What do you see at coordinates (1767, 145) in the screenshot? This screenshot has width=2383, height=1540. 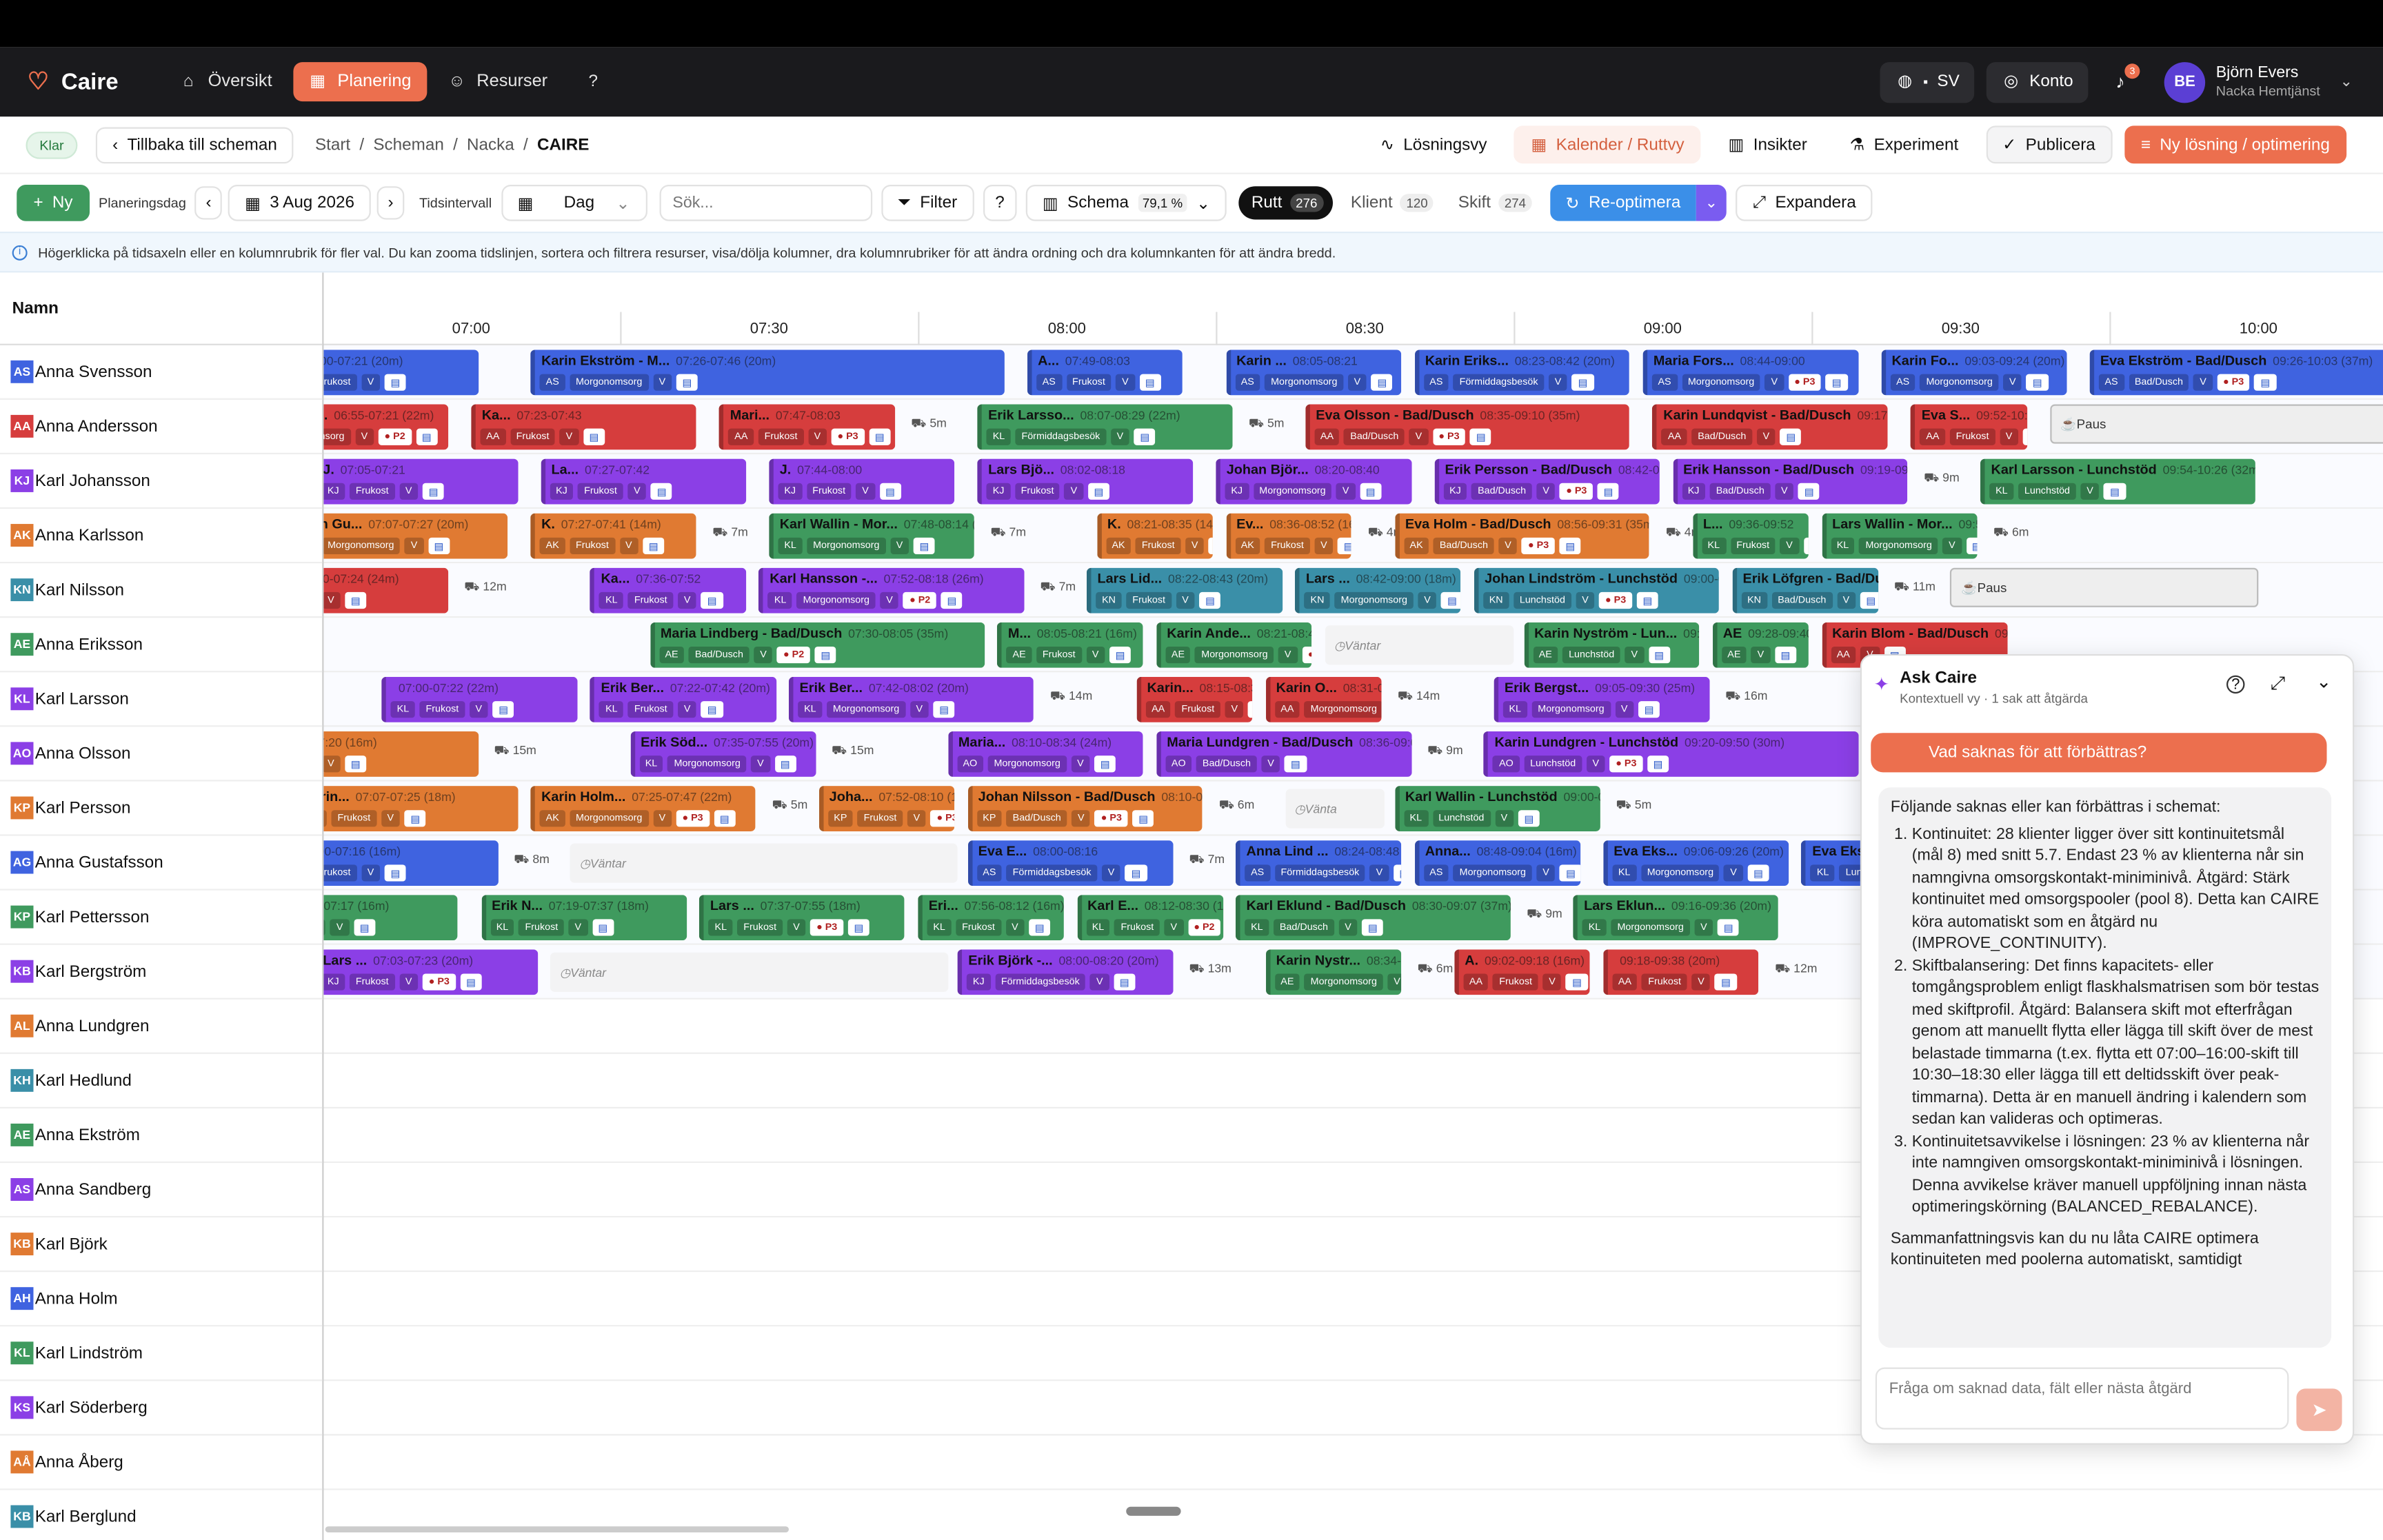 I see `view-insikter: ▥ Insikter` at bounding box center [1767, 145].